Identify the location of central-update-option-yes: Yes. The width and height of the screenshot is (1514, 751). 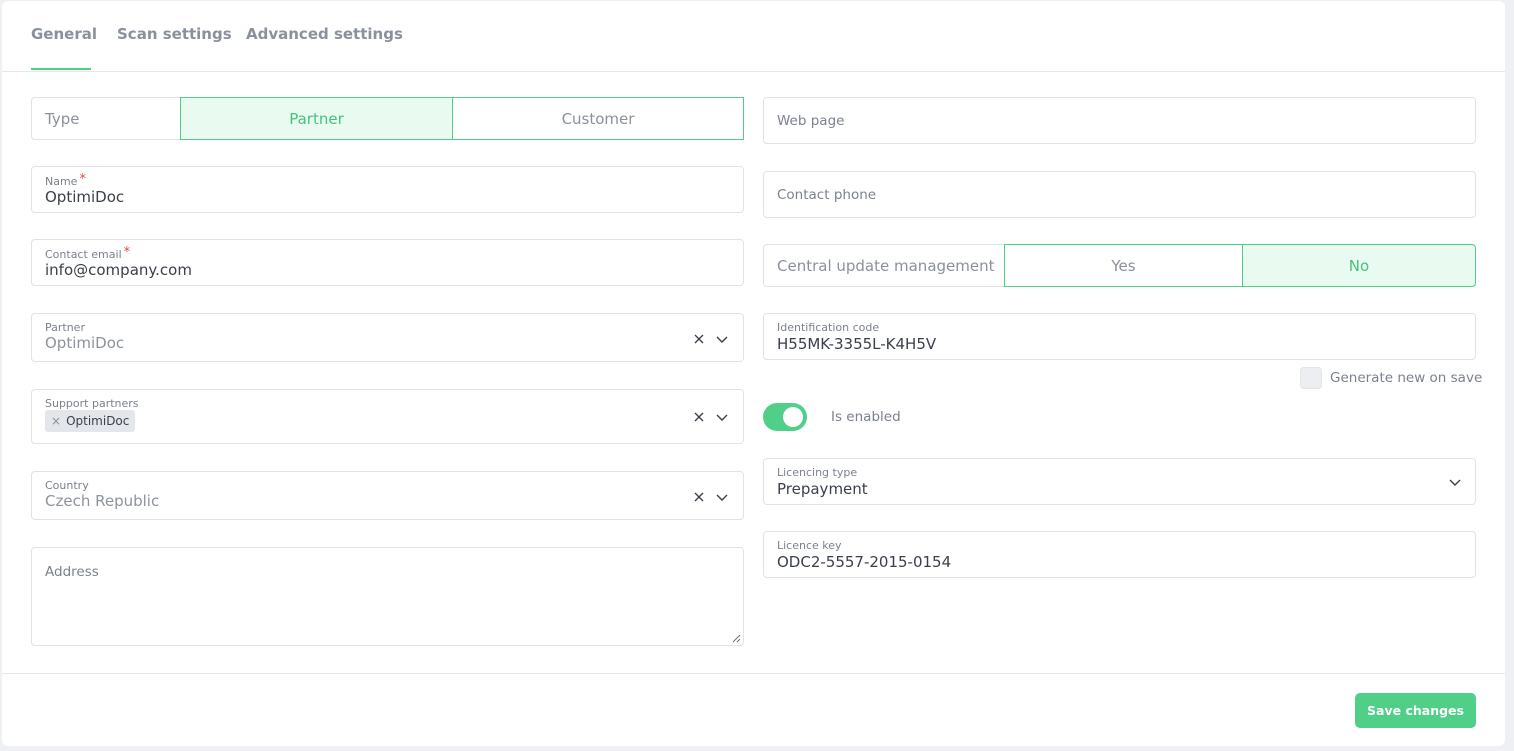
(1123, 265).